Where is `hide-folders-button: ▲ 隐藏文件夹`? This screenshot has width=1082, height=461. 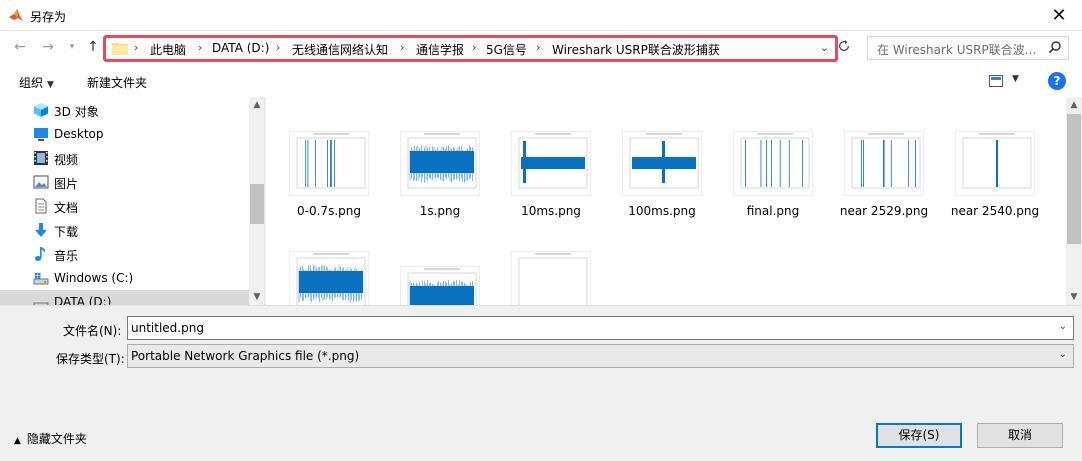 hide-folders-button: ▲ 隐藏文件夹 is located at coordinates (50, 438).